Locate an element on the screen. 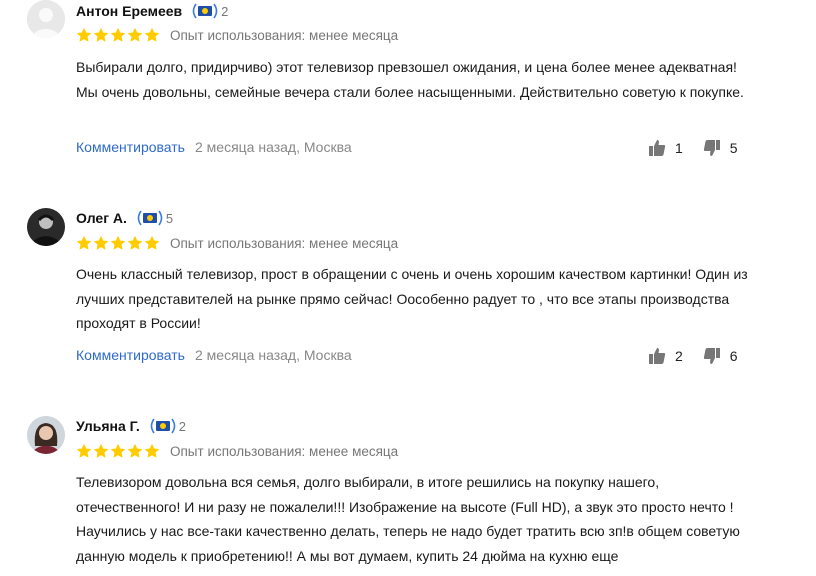 Image resolution: width=816 pixels, height=576 pixels. dislike-button: 6 is located at coordinates (720, 356).